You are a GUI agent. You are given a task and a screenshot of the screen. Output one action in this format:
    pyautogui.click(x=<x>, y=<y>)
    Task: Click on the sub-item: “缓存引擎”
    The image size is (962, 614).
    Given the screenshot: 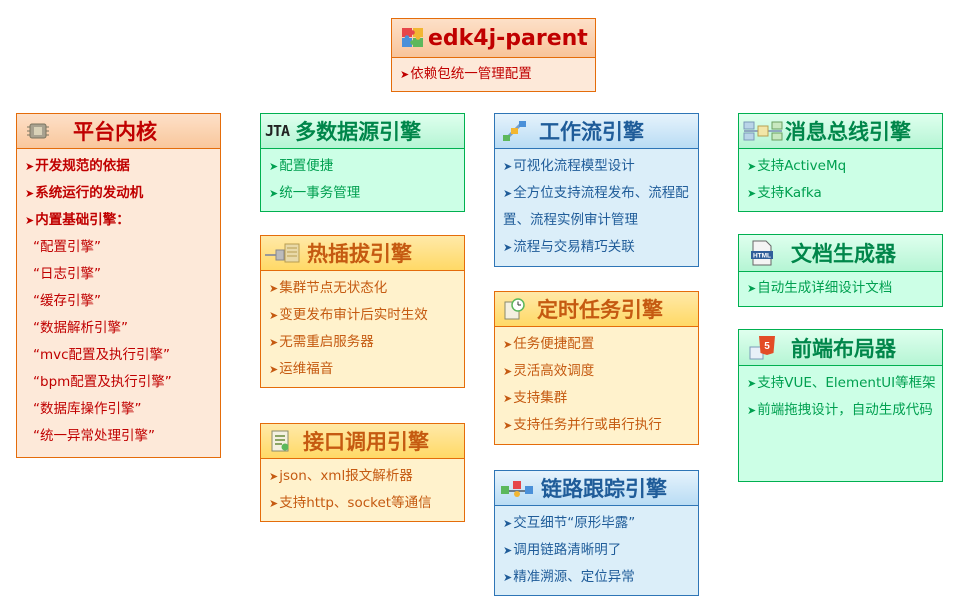 What is the action you would take?
    pyautogui.click(x=67, y=301)
    